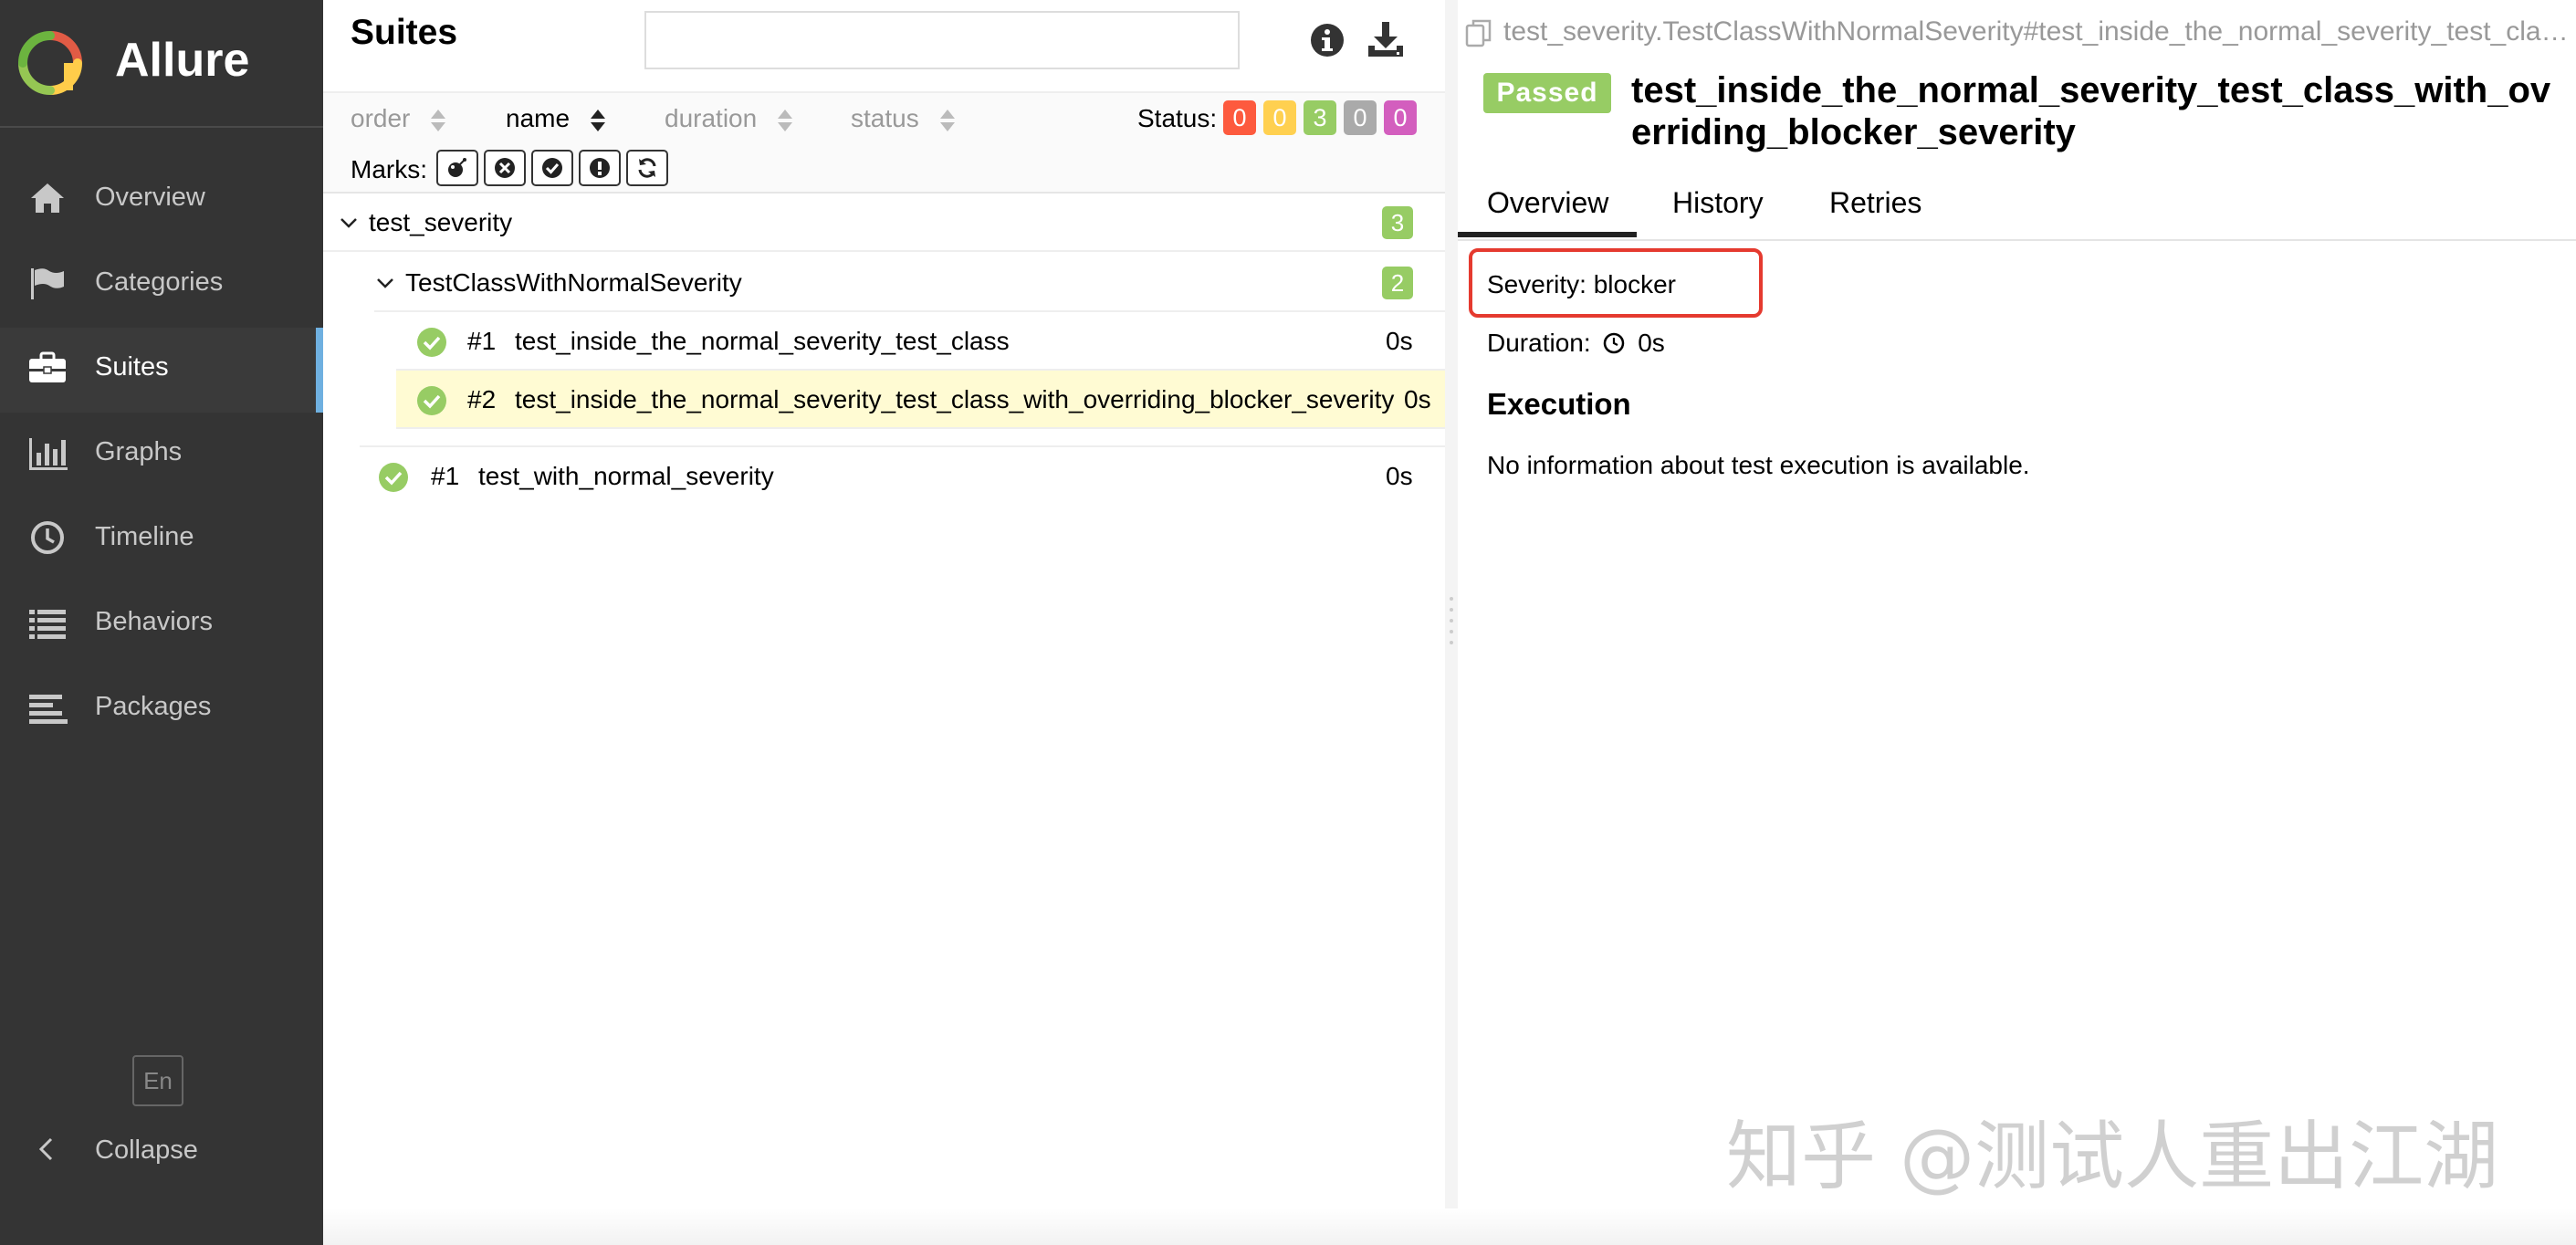 This screenshot has width=2576, height=1245. Describe the element at coordinates (132, 367) in the screenshot. I see `sidebar-item-label: Suites` at that location.